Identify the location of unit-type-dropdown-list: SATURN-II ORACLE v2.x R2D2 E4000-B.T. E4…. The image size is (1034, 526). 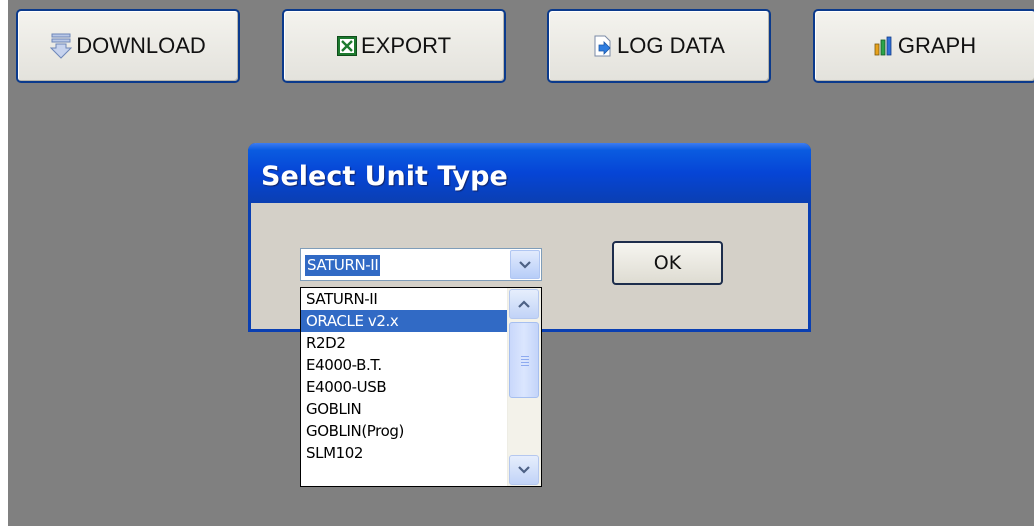
(421, 387).